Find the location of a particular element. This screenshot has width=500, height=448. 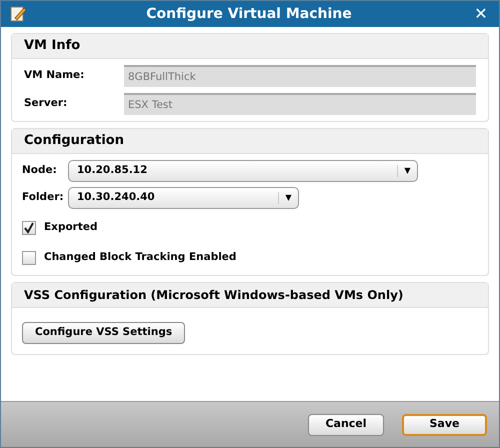

checkbox-label: Changed Block Tracking Enabled is located at coordinates (140, 258).